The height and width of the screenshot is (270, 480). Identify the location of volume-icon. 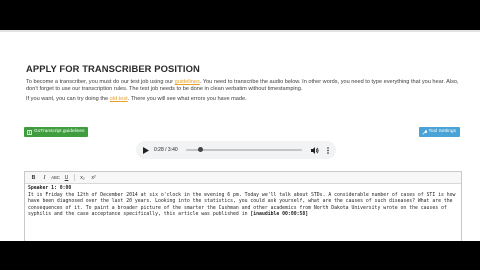
(315, 150).